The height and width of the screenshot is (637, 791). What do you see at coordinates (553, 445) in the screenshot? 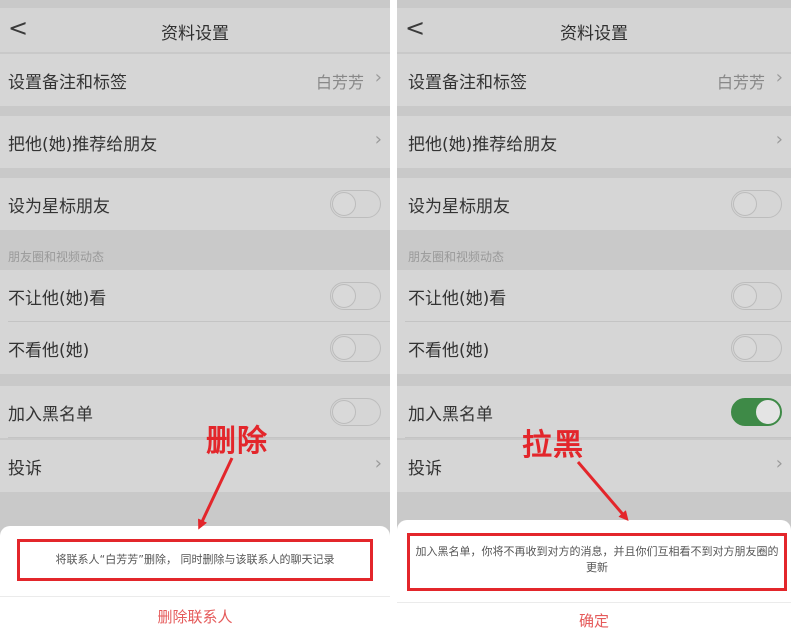
I see `annotation-block-label: 拉黑` at bounding box center [553, 445].